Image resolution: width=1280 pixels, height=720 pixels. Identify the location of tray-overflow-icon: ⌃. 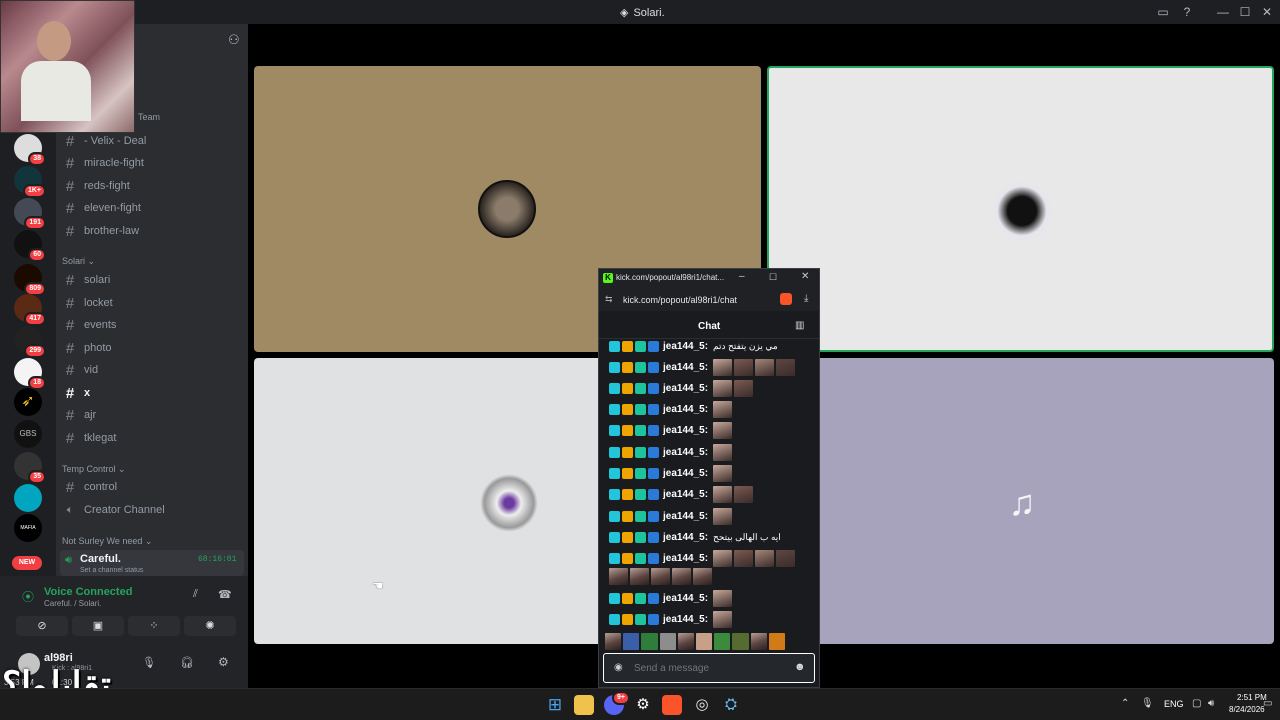
(1125, 703).